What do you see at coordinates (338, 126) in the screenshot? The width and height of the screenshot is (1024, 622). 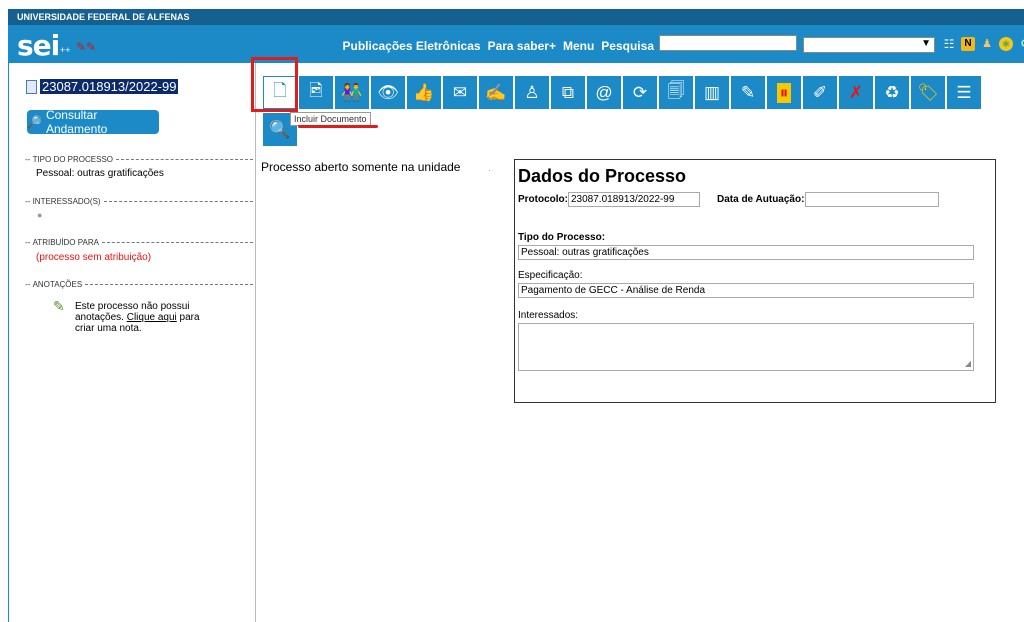 I see `highlight-underline` at bounding box center [338, 126].